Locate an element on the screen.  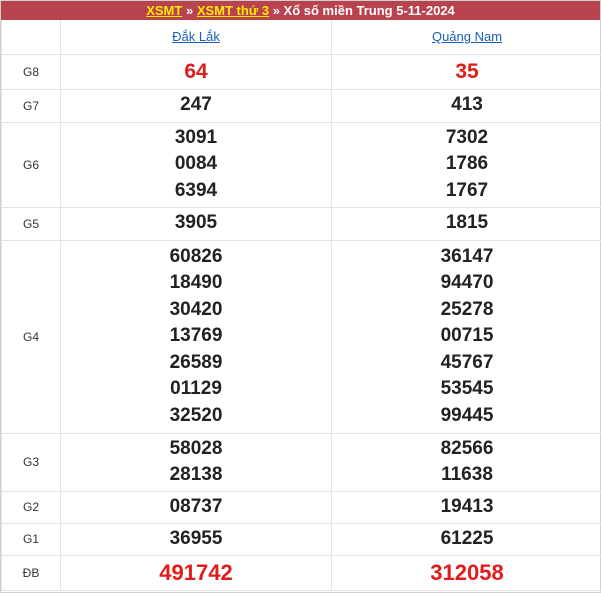
province-link-quang-nam: Quảng Nam is located at coordinates (467, 36).